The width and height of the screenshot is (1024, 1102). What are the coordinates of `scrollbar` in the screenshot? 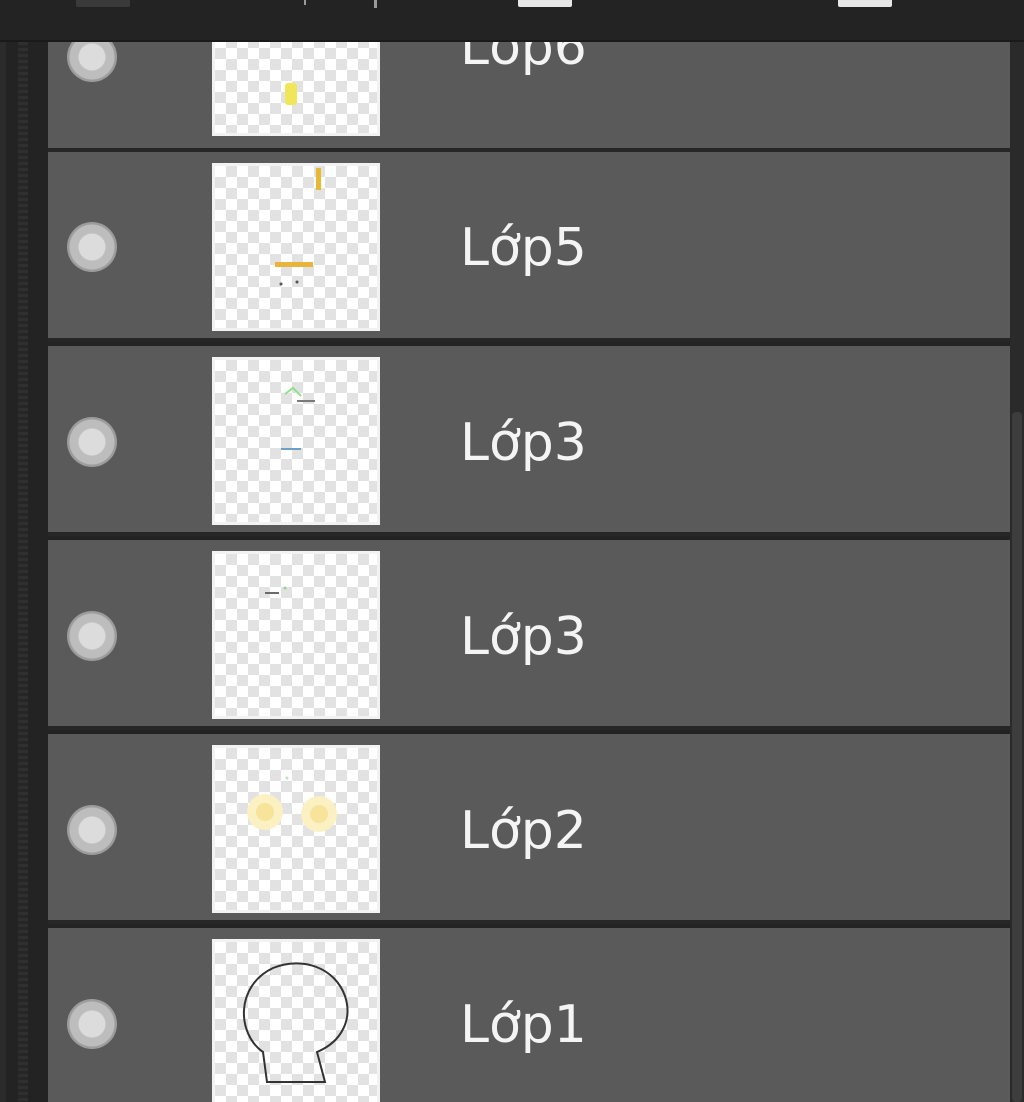 It's located at (1017, 572).